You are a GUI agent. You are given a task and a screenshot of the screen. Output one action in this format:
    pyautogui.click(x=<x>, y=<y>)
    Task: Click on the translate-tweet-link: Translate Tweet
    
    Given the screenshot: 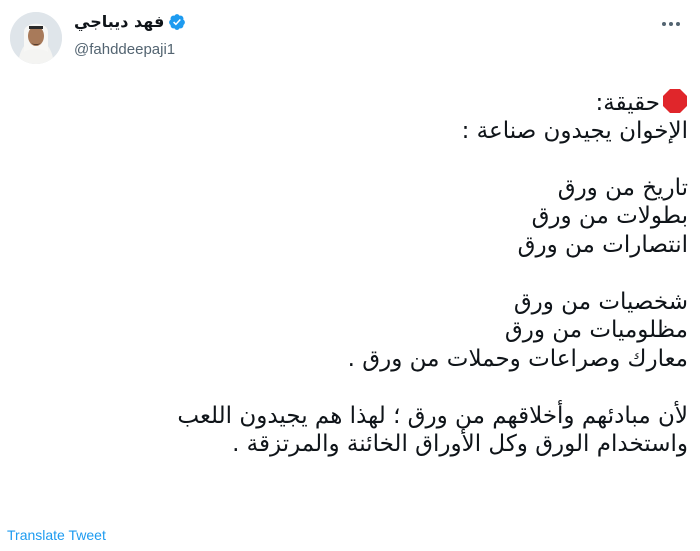 What is the action you would take?
    pyautogui.click(x=56, y=535)
    